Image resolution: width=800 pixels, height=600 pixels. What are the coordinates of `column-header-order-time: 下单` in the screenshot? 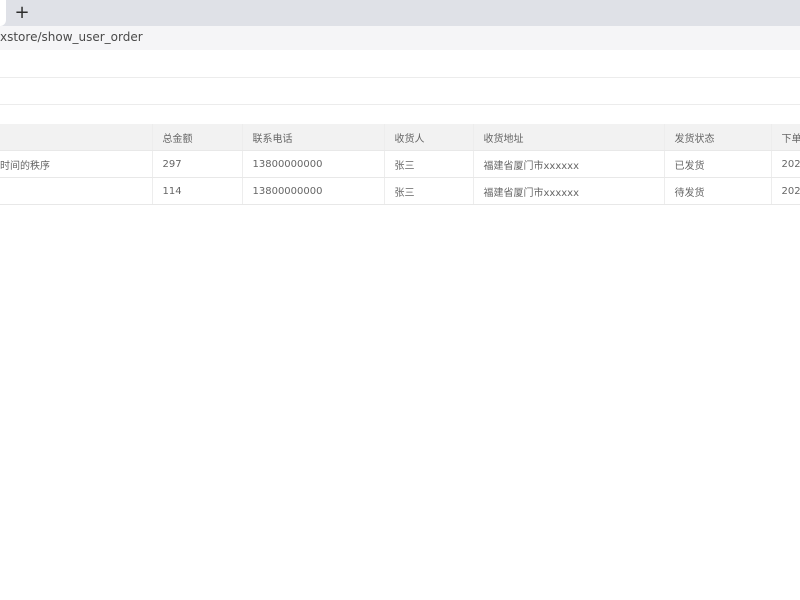 It's located at (785, 137).